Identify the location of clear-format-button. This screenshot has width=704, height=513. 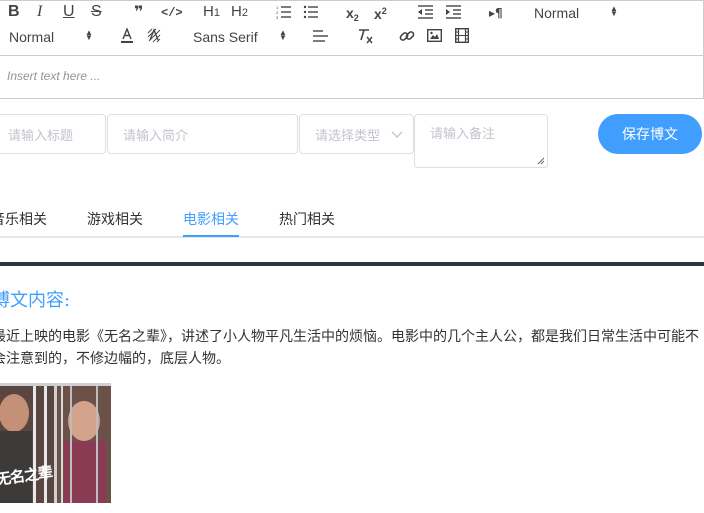
(366, 36).